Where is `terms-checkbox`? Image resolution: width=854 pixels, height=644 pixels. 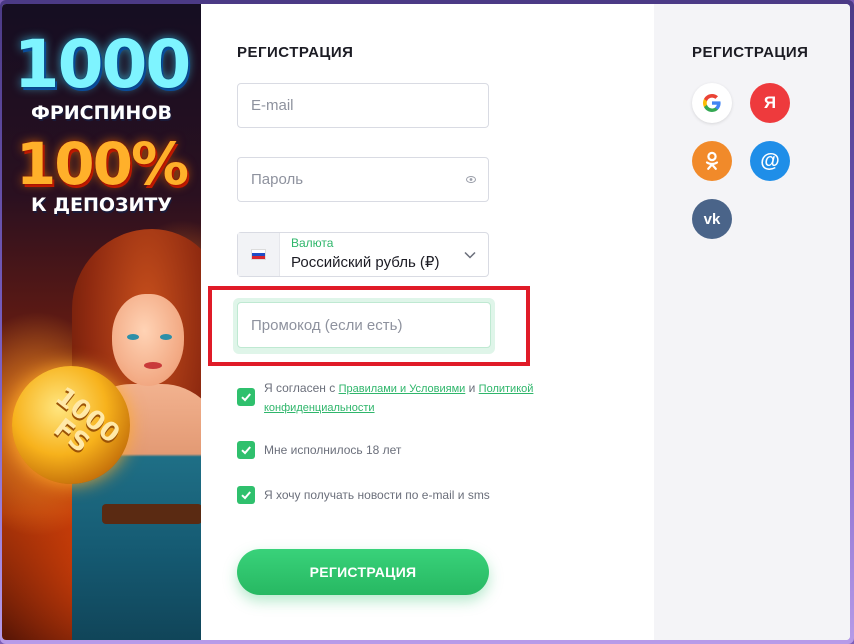
terms-checkbox is located at coordinates (246, 397).